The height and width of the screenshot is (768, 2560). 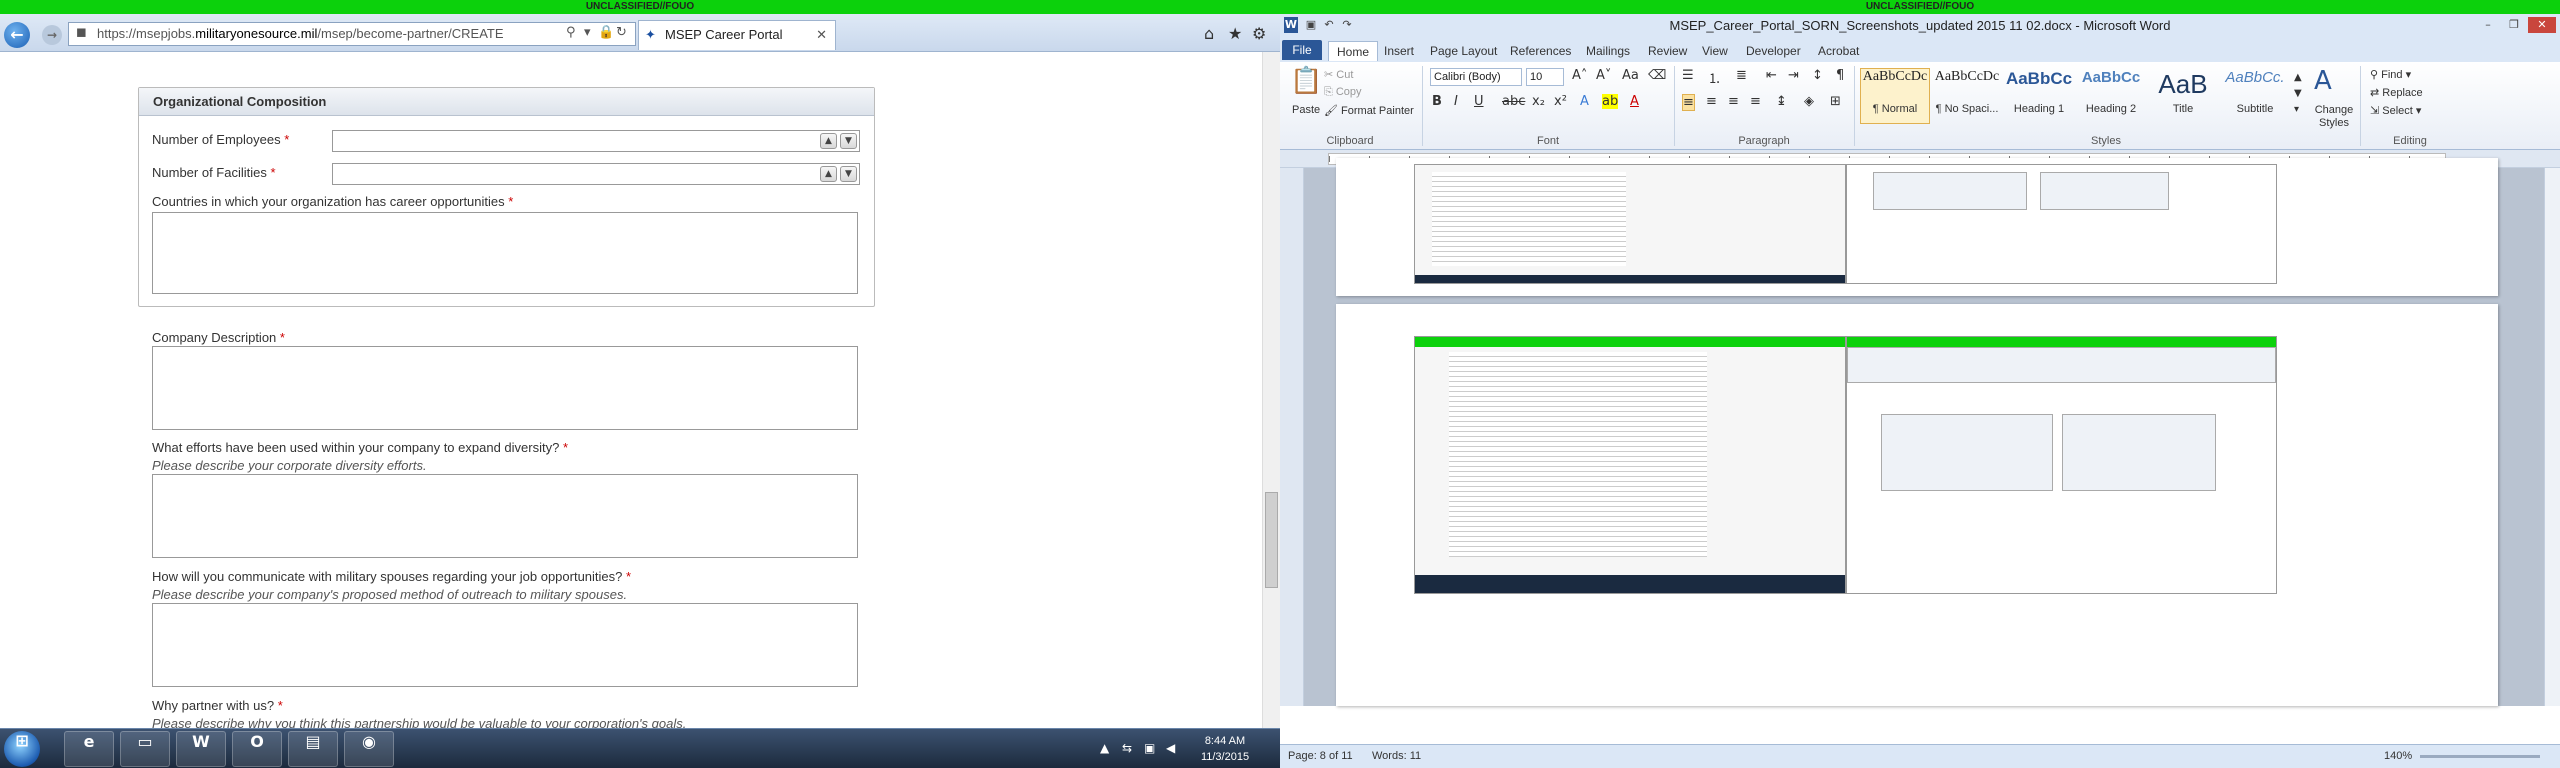 I want to click on decrease-indent-icon: ⇤, so click(x=1771, y=75).